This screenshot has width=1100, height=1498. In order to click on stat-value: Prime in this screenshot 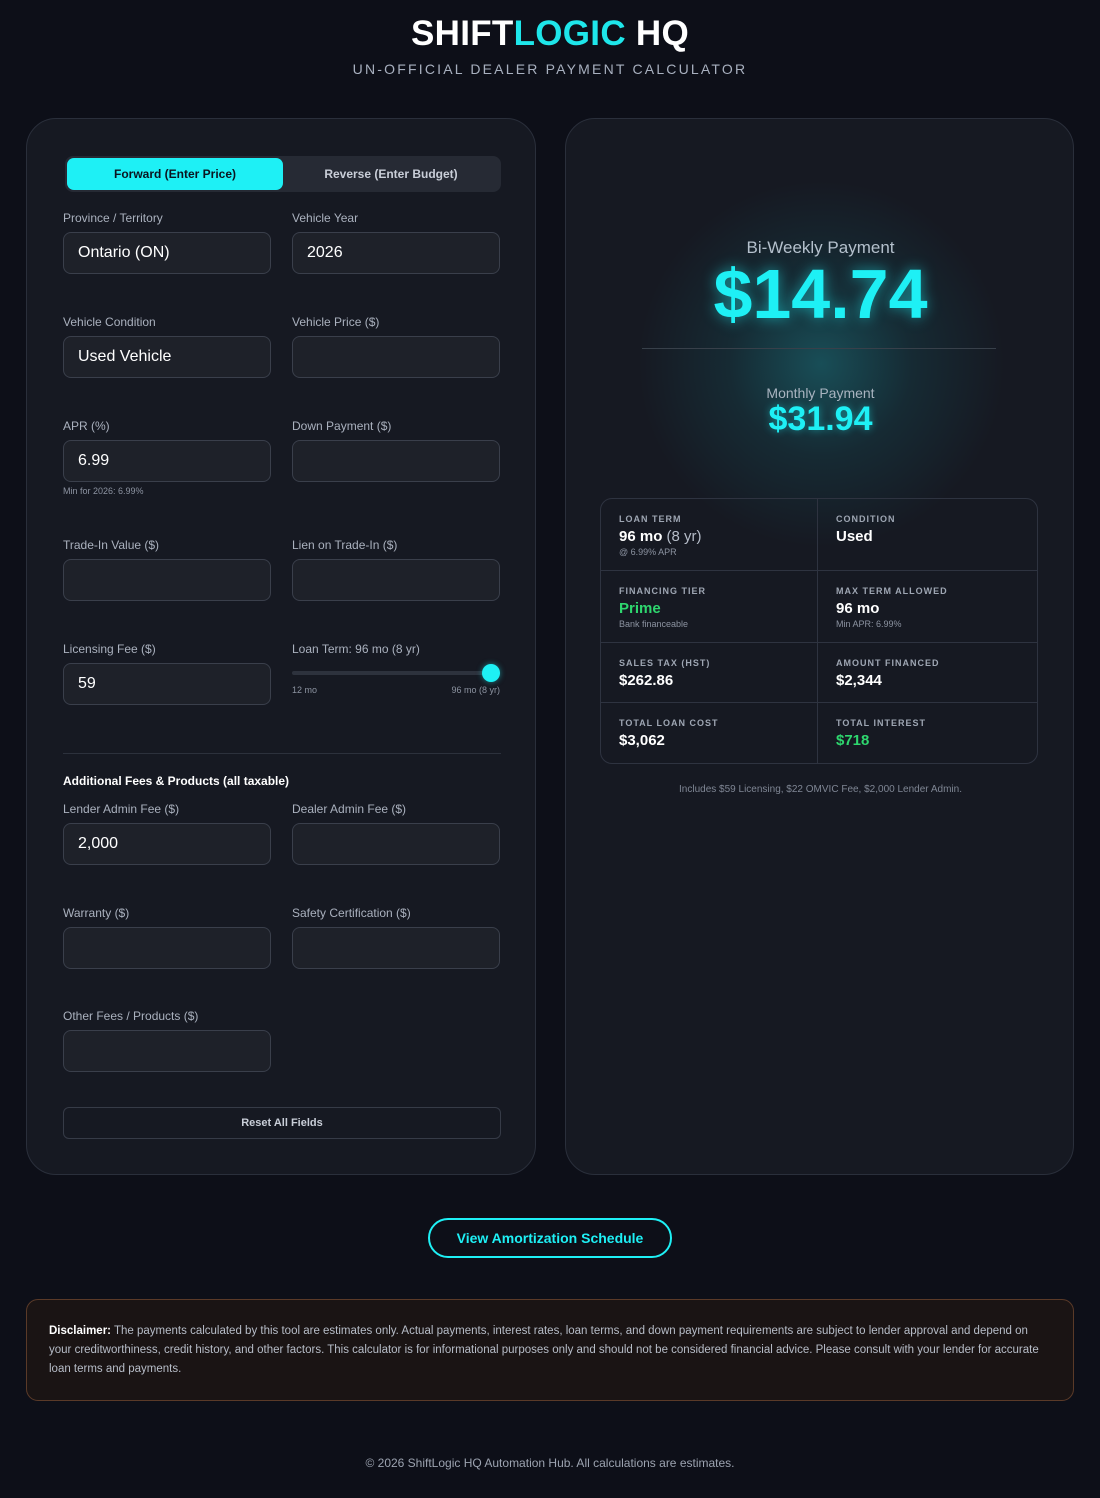, I will do `click(640, 608)`.